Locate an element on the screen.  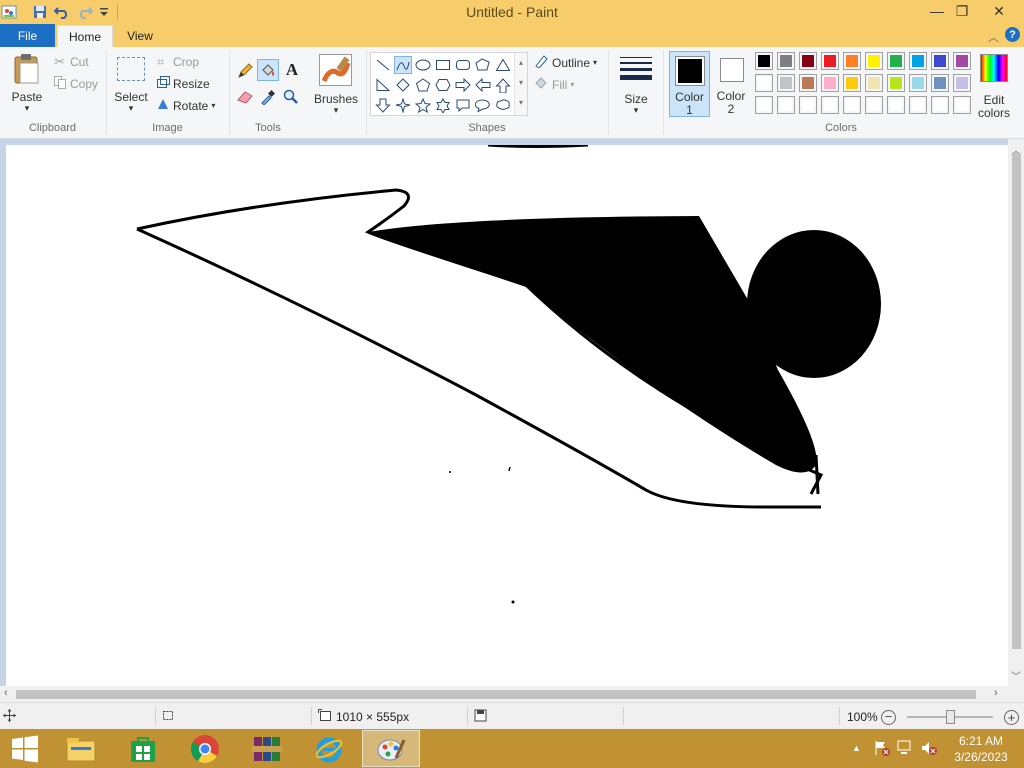
pencil-icon is located at coordinates (245, 71).